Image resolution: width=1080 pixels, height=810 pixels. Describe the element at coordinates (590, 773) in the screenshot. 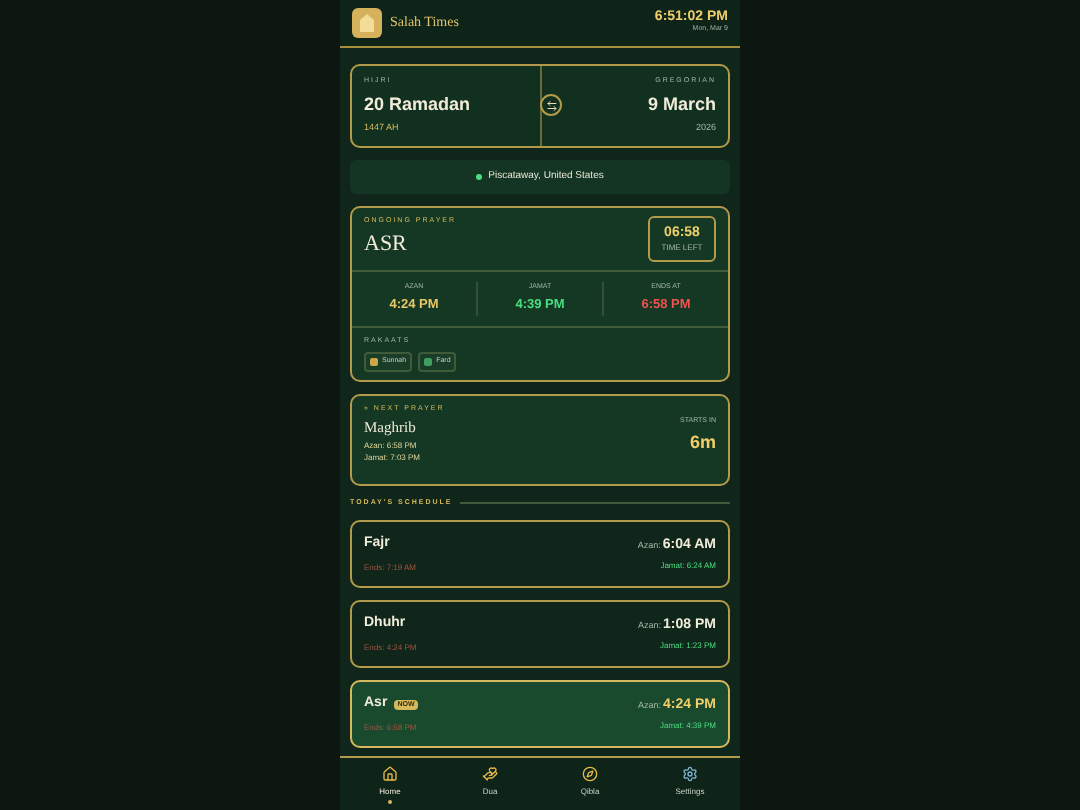

I see `compass-icon` at that location.